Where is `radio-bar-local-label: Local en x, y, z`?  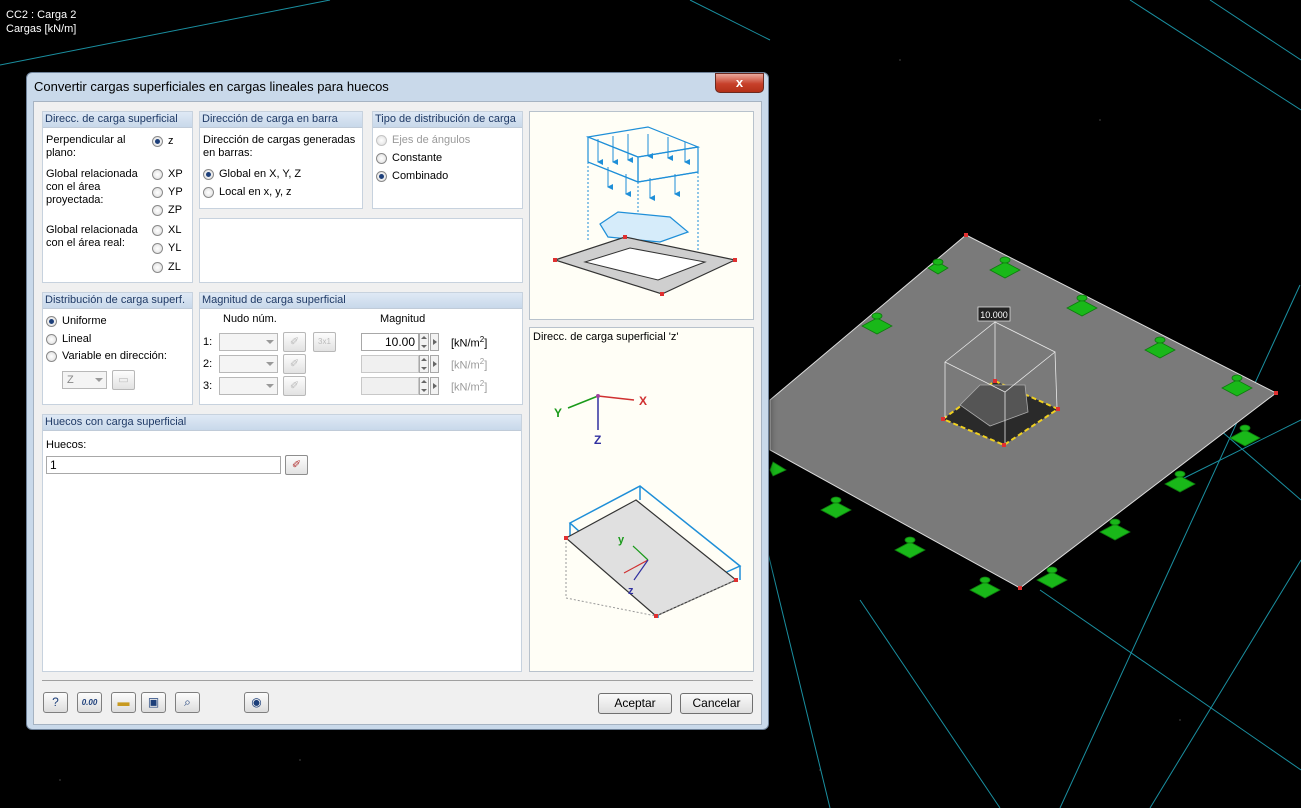
radio-bar-local-label: Local en x, y, z is located at coordinates (255, 192).